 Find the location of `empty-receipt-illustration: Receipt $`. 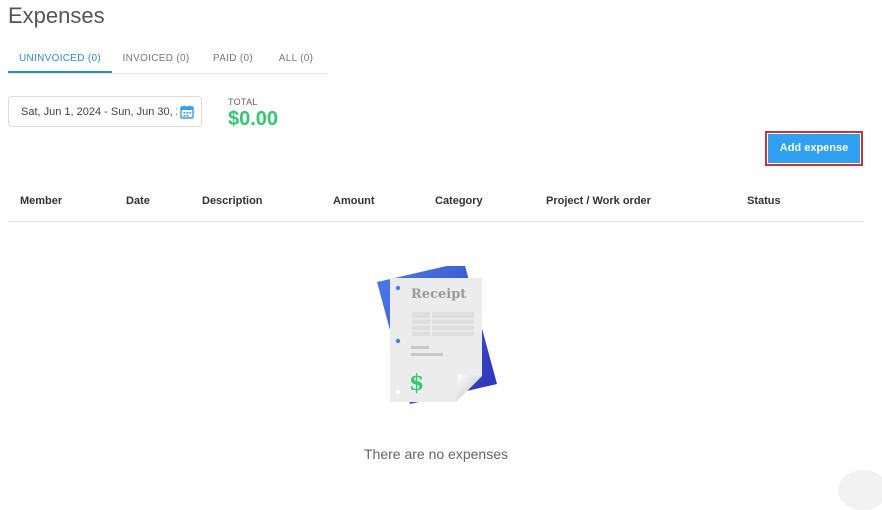

empty-receipt-illustration: Receipt $ is located at coordinates (436, 334).